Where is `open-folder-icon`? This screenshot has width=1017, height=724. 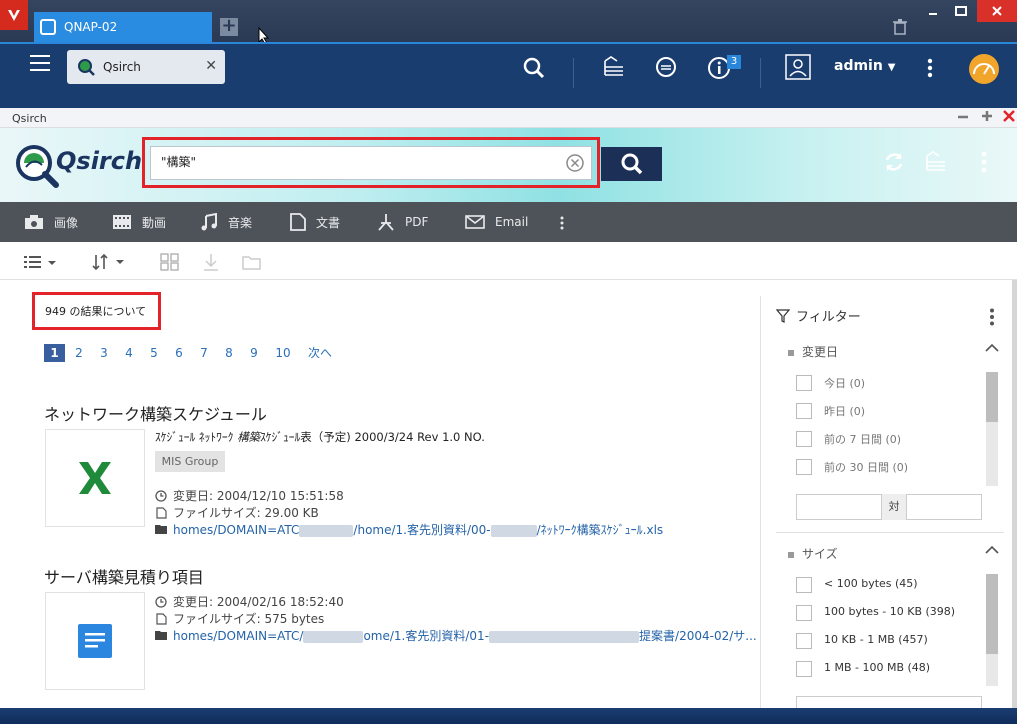
open-folder-icon is located at coordinates (252, 262).